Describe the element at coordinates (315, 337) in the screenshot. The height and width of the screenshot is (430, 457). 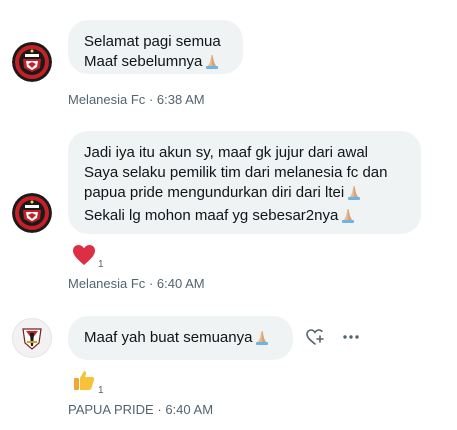
I see `add-reaction-icon` at that location.